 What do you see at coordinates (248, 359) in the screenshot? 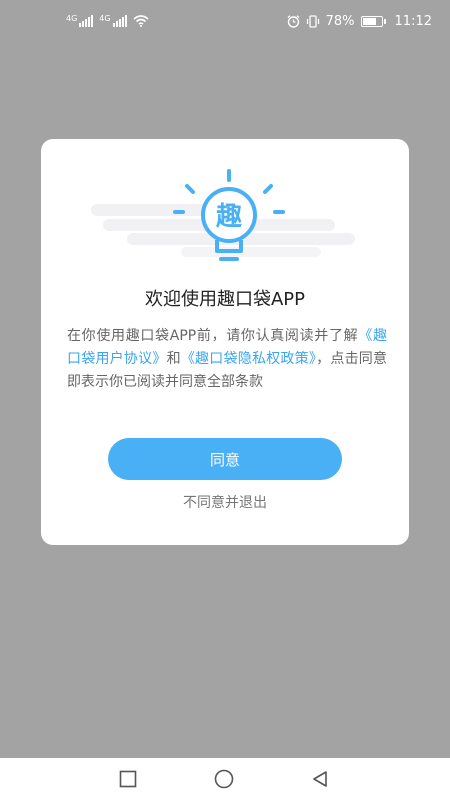
I see `privacy-policy-link: 《趣口袋隐私权政策》` at bounding box center [248, 359].